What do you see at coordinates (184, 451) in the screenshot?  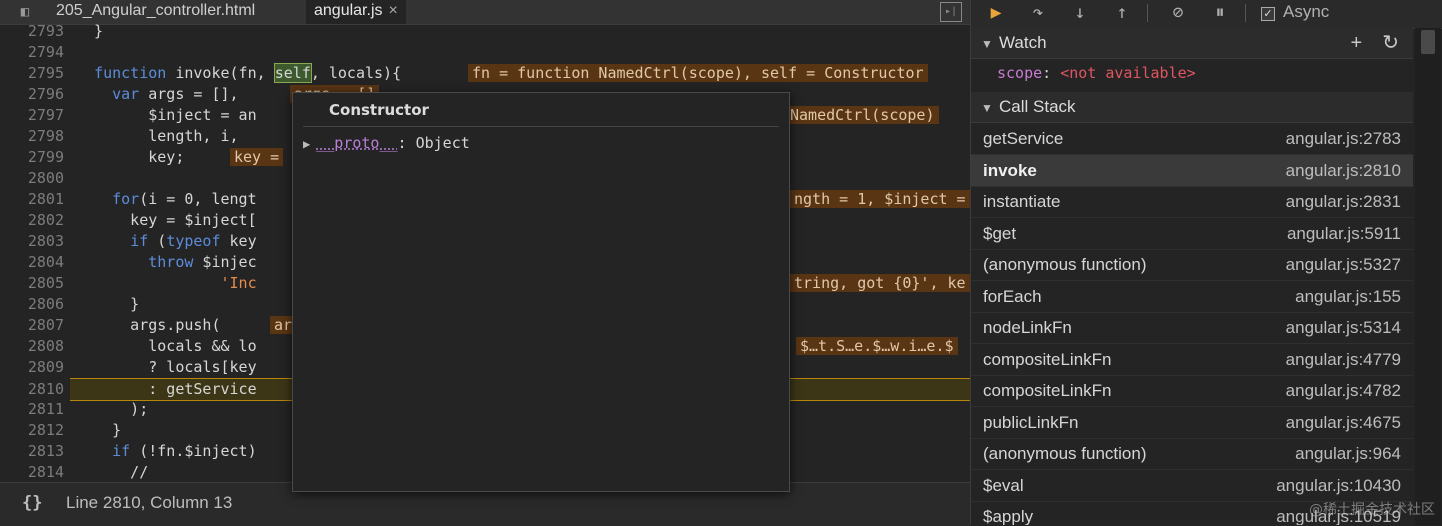 I see `code-text: if (!fn.$inject)` at bounding box center [184, 451].